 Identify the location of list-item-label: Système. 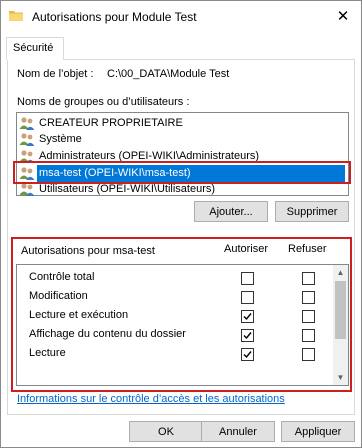
(60, 139).